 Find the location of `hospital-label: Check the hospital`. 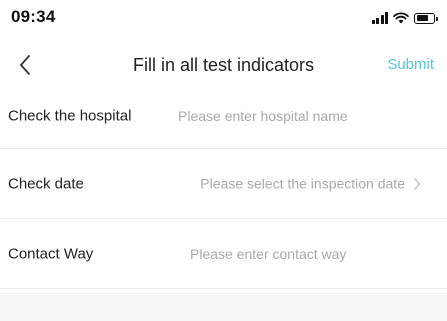

hospital-label: Check the hospital is located at coordinates (70, 115).